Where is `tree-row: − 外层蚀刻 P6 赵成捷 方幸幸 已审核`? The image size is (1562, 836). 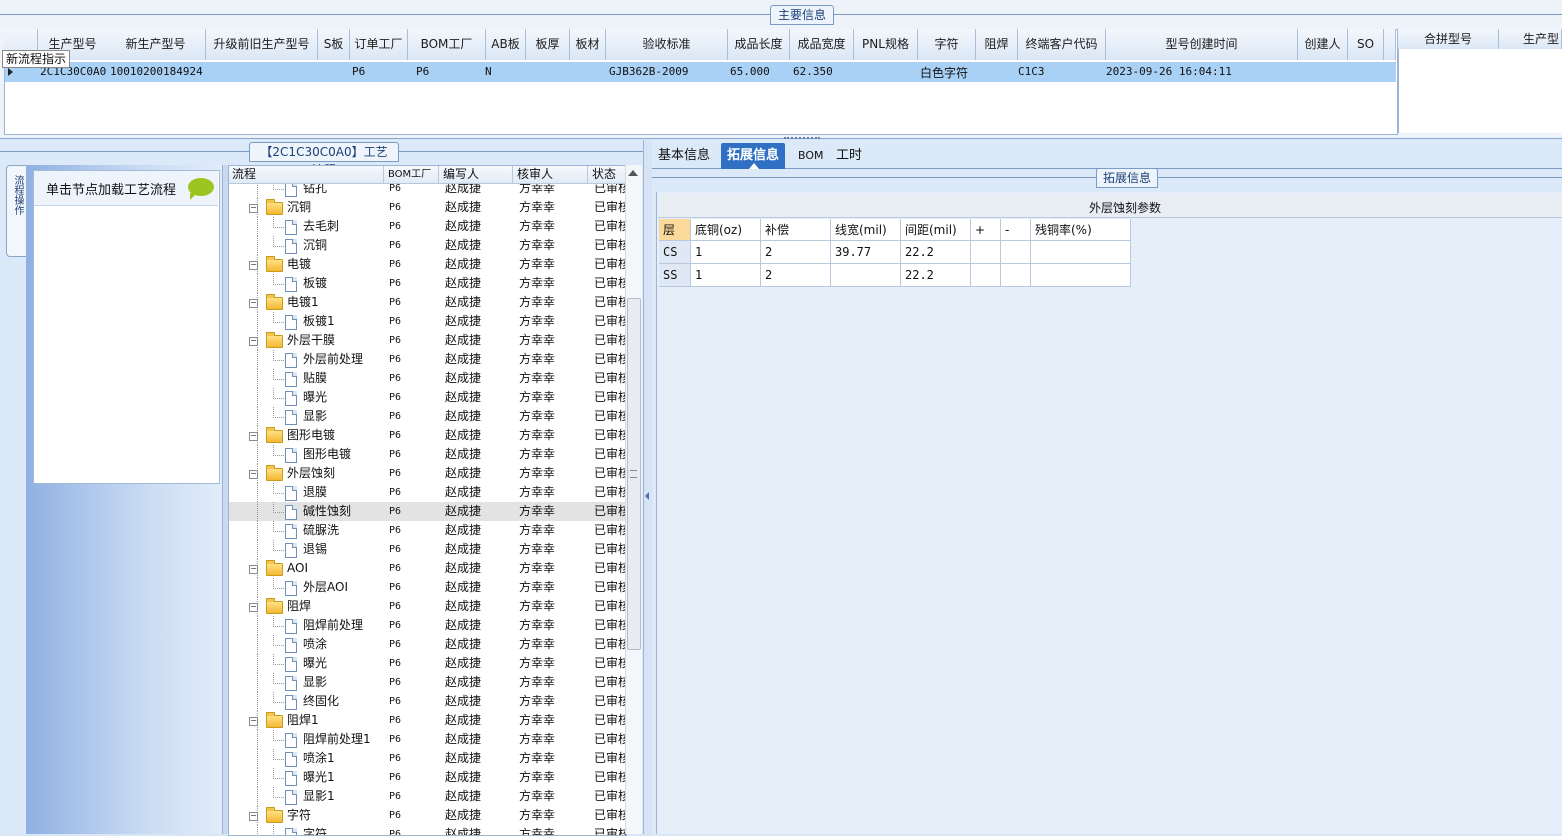
tree-row: − 外层蚀刻 P6 赵成捷 方幸幸 已审核 is located at coordinates (427, 473).